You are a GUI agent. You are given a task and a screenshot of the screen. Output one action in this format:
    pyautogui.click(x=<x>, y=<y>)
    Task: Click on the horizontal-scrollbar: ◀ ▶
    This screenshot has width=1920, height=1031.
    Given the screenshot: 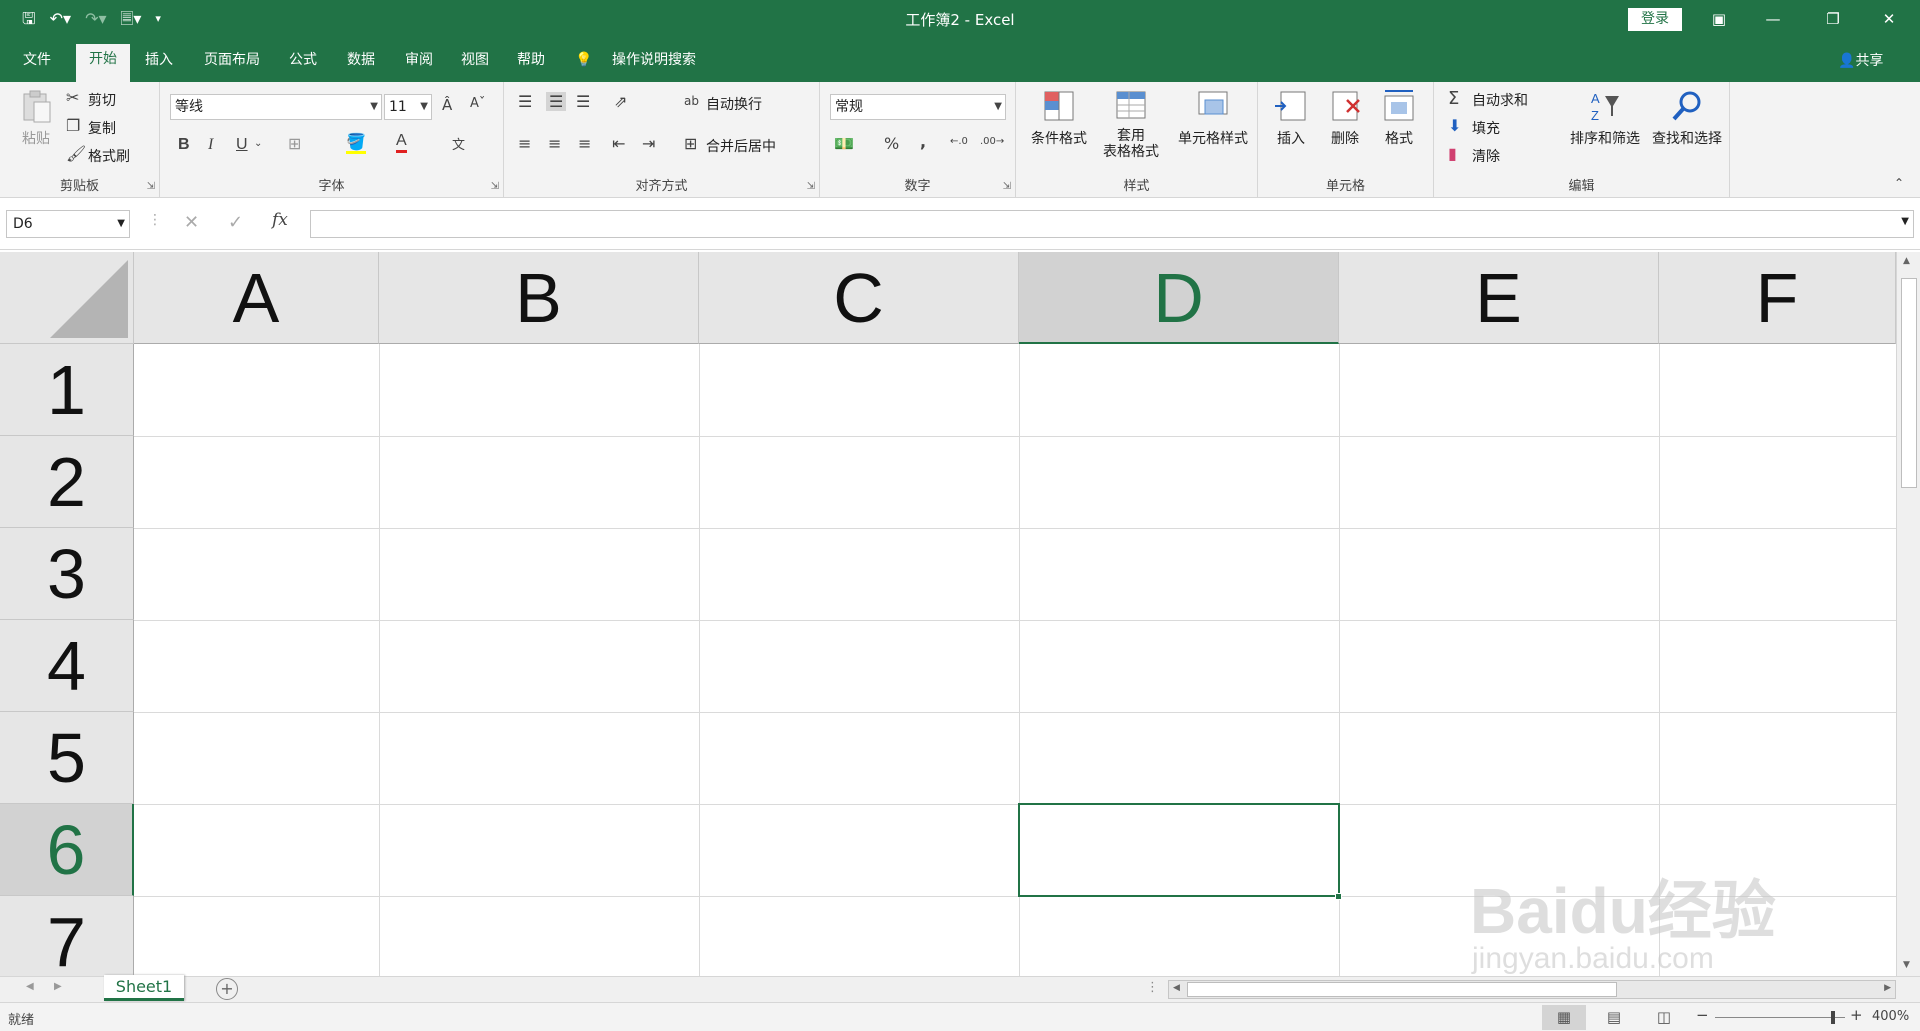 What is the action you would take?
    pyautogui.click(x=1532, y=989)
    